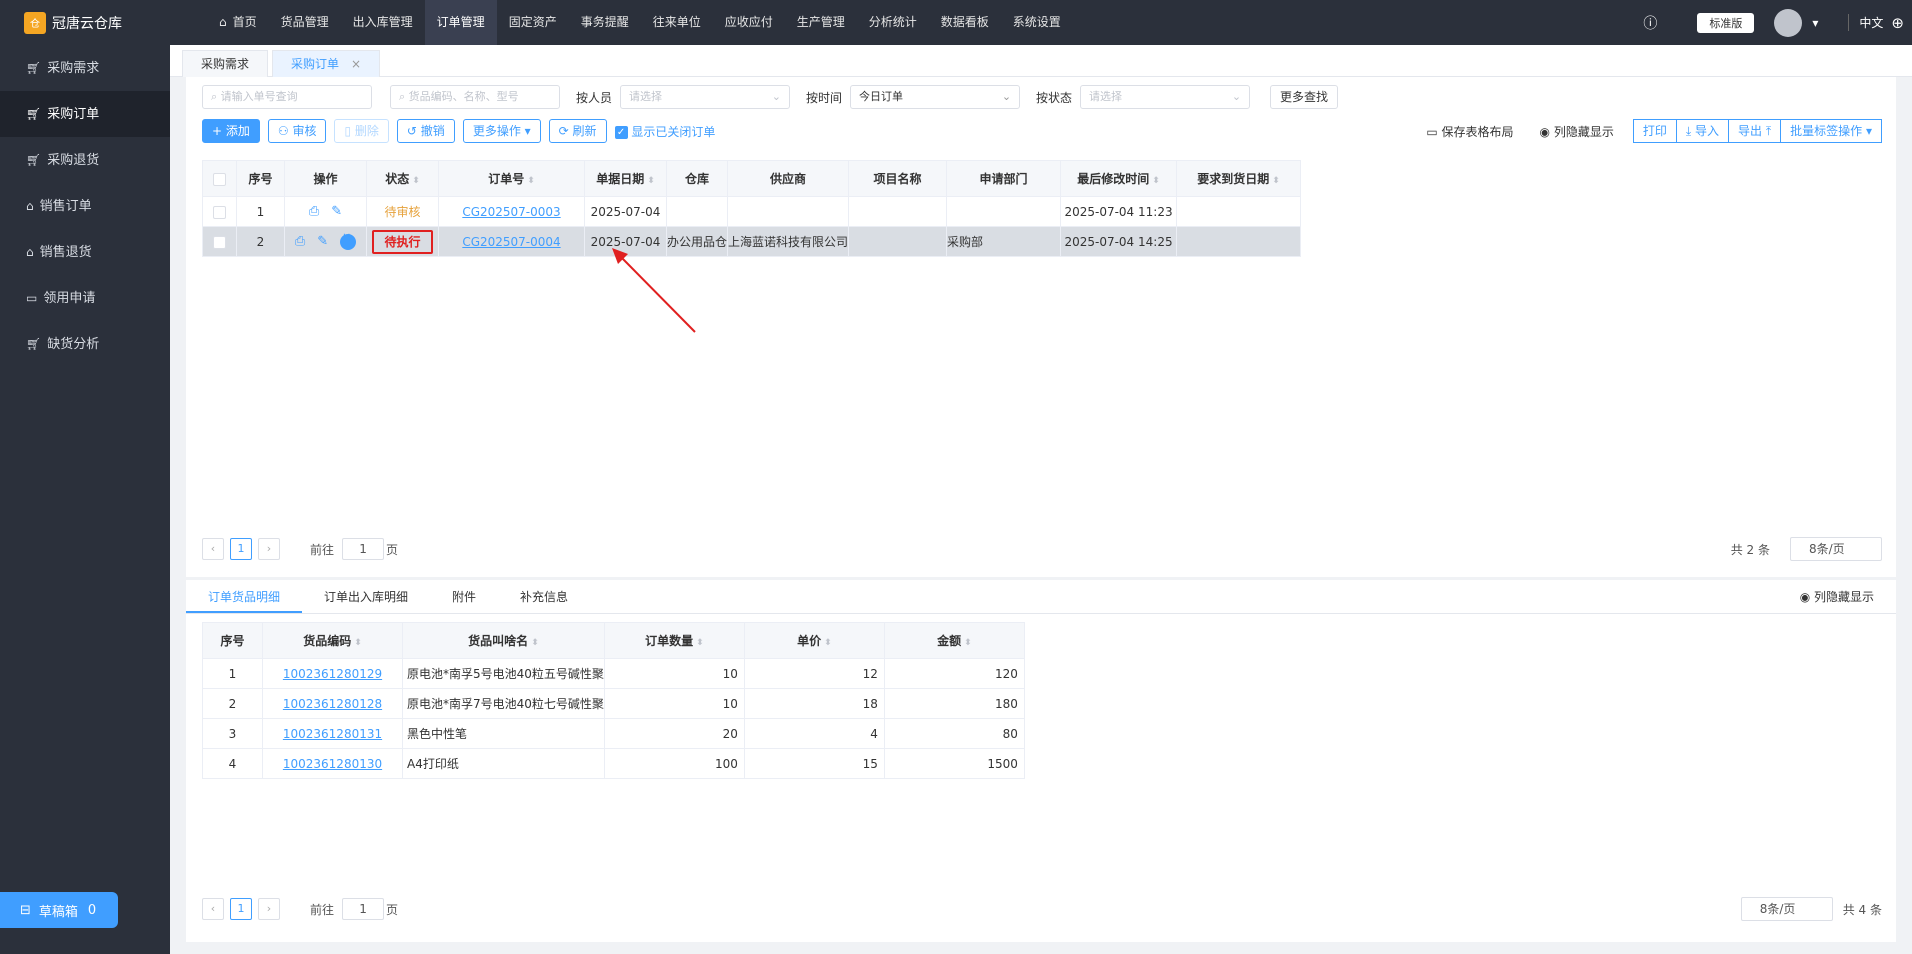 The image size is (1912, 954). Describe the element at coordinates (332, 734) in the screenshot. I see `goods-code-link: 1002361280131` at that location.